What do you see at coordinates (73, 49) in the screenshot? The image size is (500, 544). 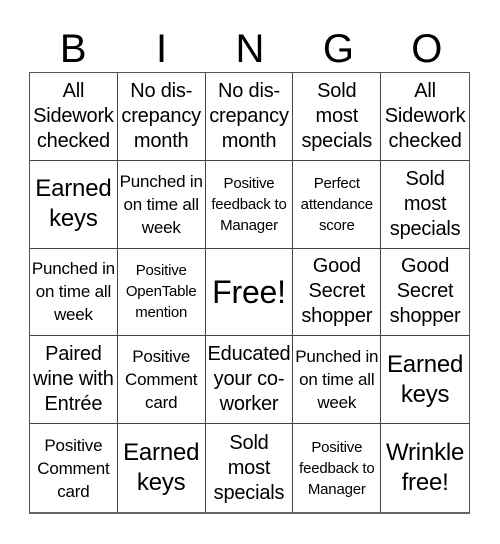 I see `header-letter-b: B` at bounding box center [73, 49].